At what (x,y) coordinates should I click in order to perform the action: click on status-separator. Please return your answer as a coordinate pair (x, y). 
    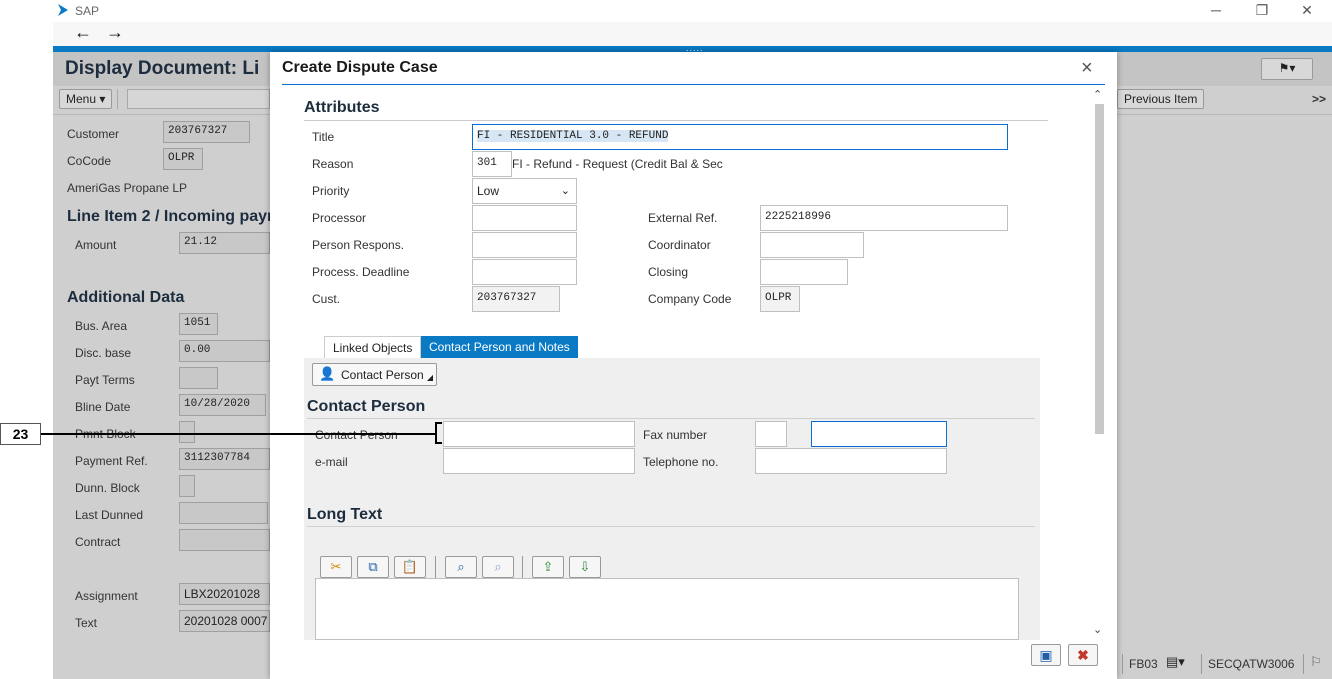
    Looking at the image, I should click on (1303, 664).